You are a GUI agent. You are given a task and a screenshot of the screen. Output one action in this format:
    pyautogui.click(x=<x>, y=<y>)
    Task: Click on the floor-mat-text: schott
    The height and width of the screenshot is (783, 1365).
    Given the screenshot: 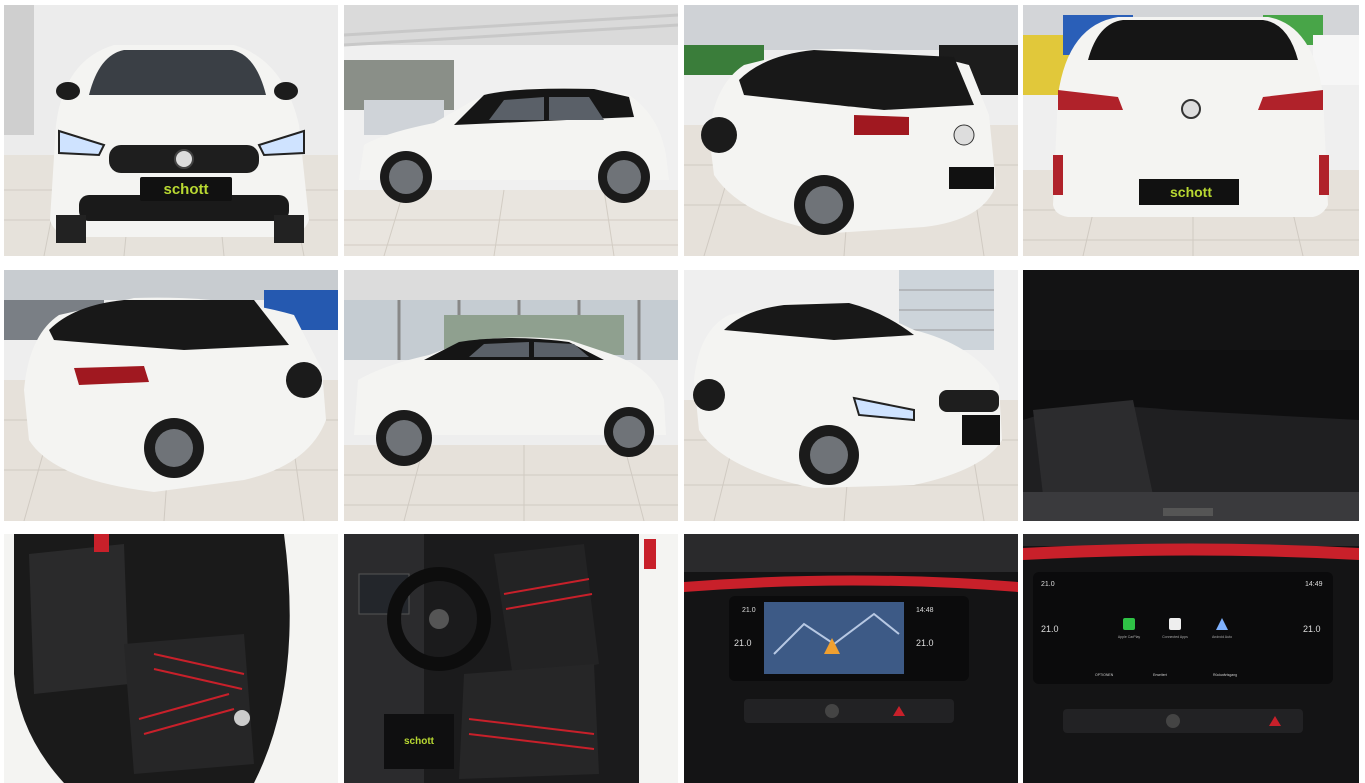 What is the action you would take?
    pyautogui.click(x=419, y=741)
    